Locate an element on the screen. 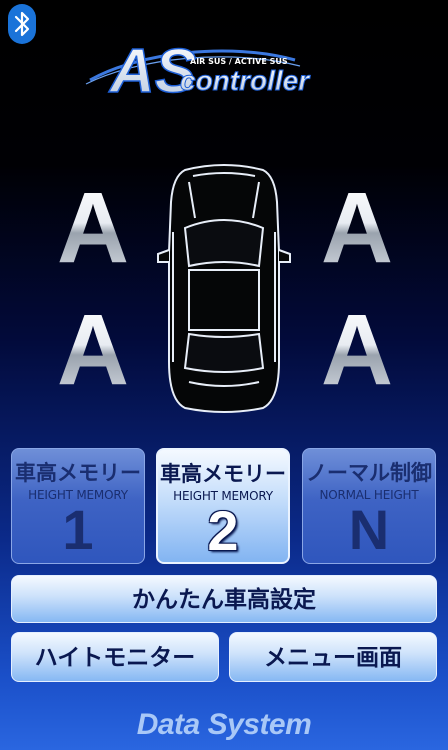 The width and height of the screenshot is (448, 750). height-memory-1-label-jp: 車高メモリー is located at coordinates (78, 473).